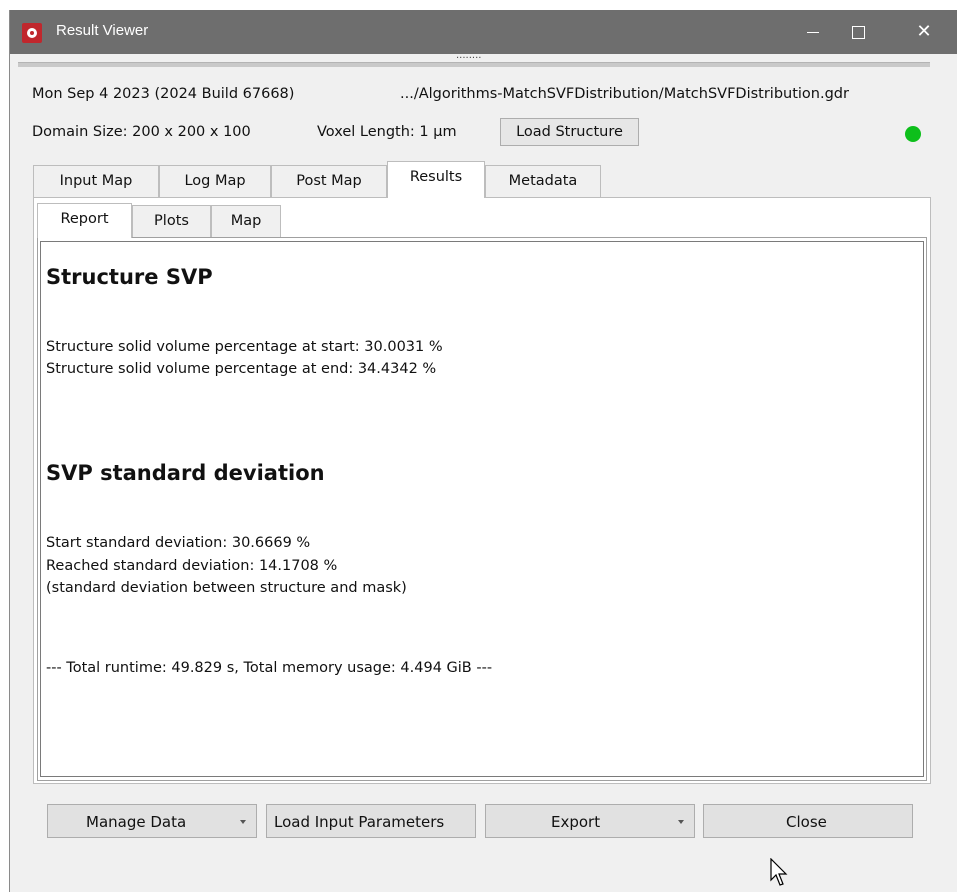 The image size is (957, 892). I want to click on report-heading-structure-svp: Structure SVP, so click(129, 277).